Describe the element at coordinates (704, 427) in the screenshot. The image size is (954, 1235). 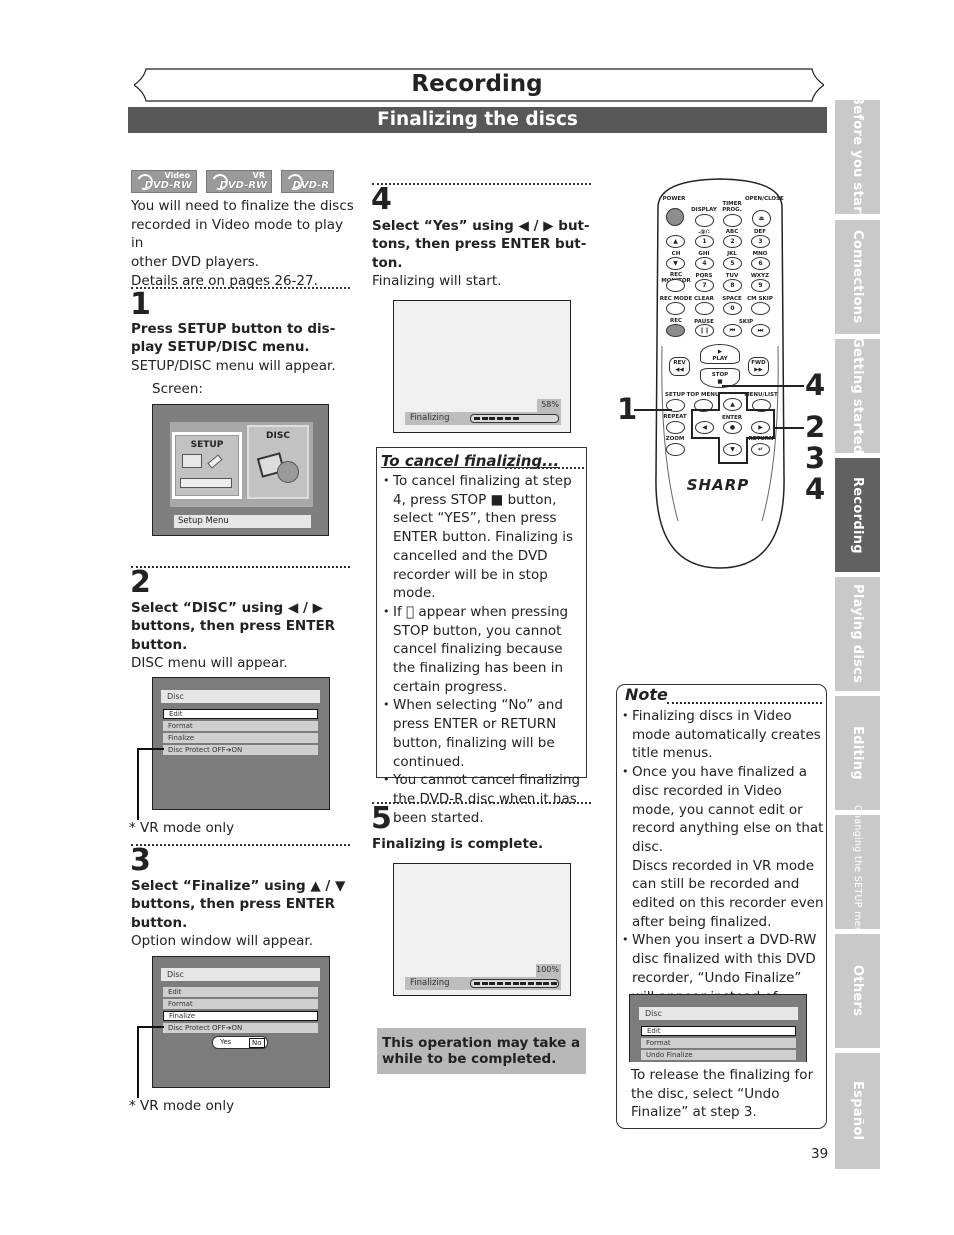
I see `left-arrow-button: ◀` at that location.